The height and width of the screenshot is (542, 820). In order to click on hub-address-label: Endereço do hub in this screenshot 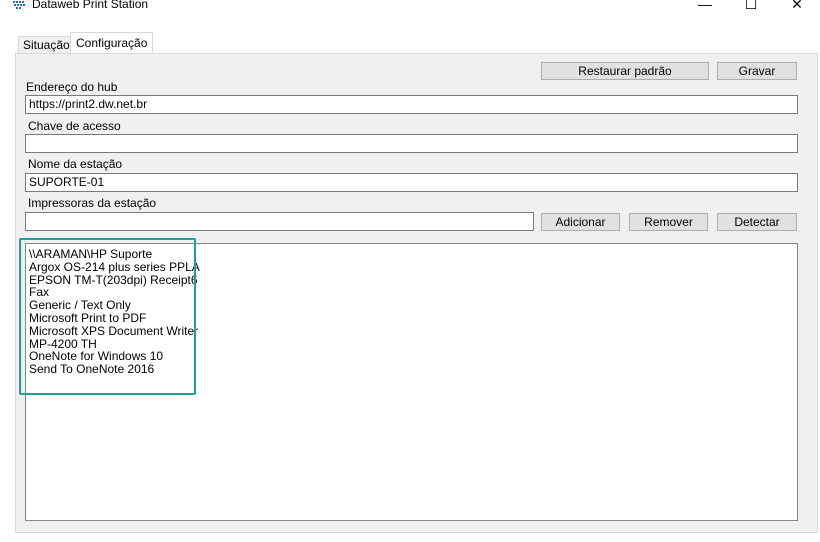, I will do `click(72, 87)`.